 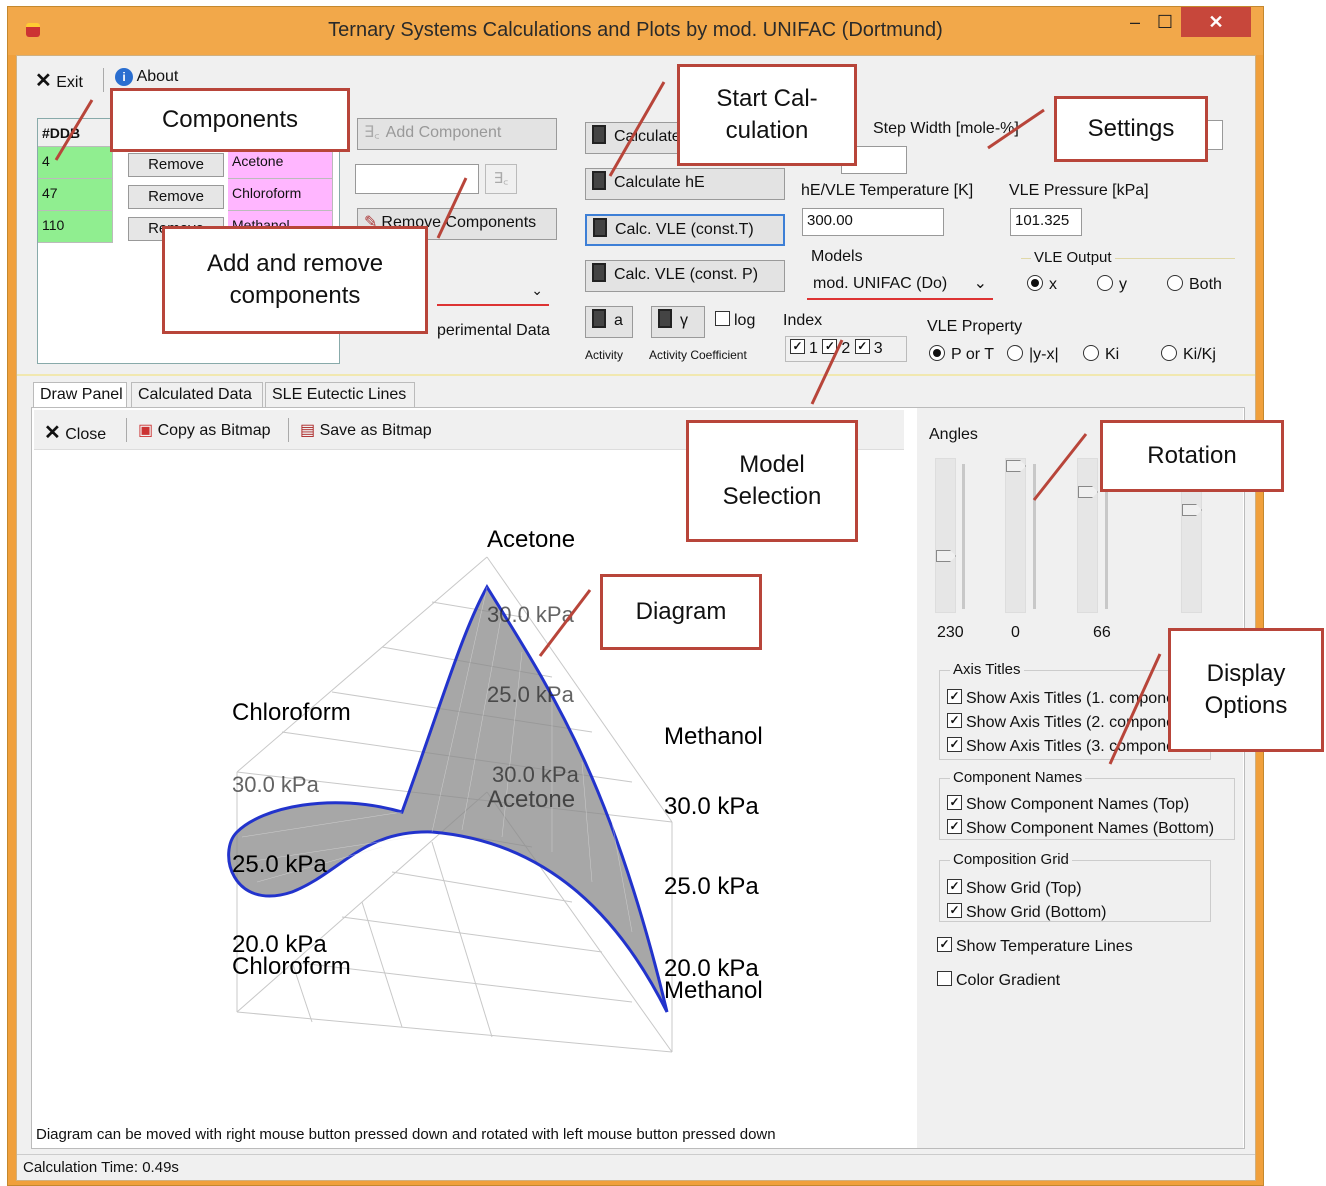 I want to click on save-bitmap-label: Save as Bitmap, so click(x=375, y=430).